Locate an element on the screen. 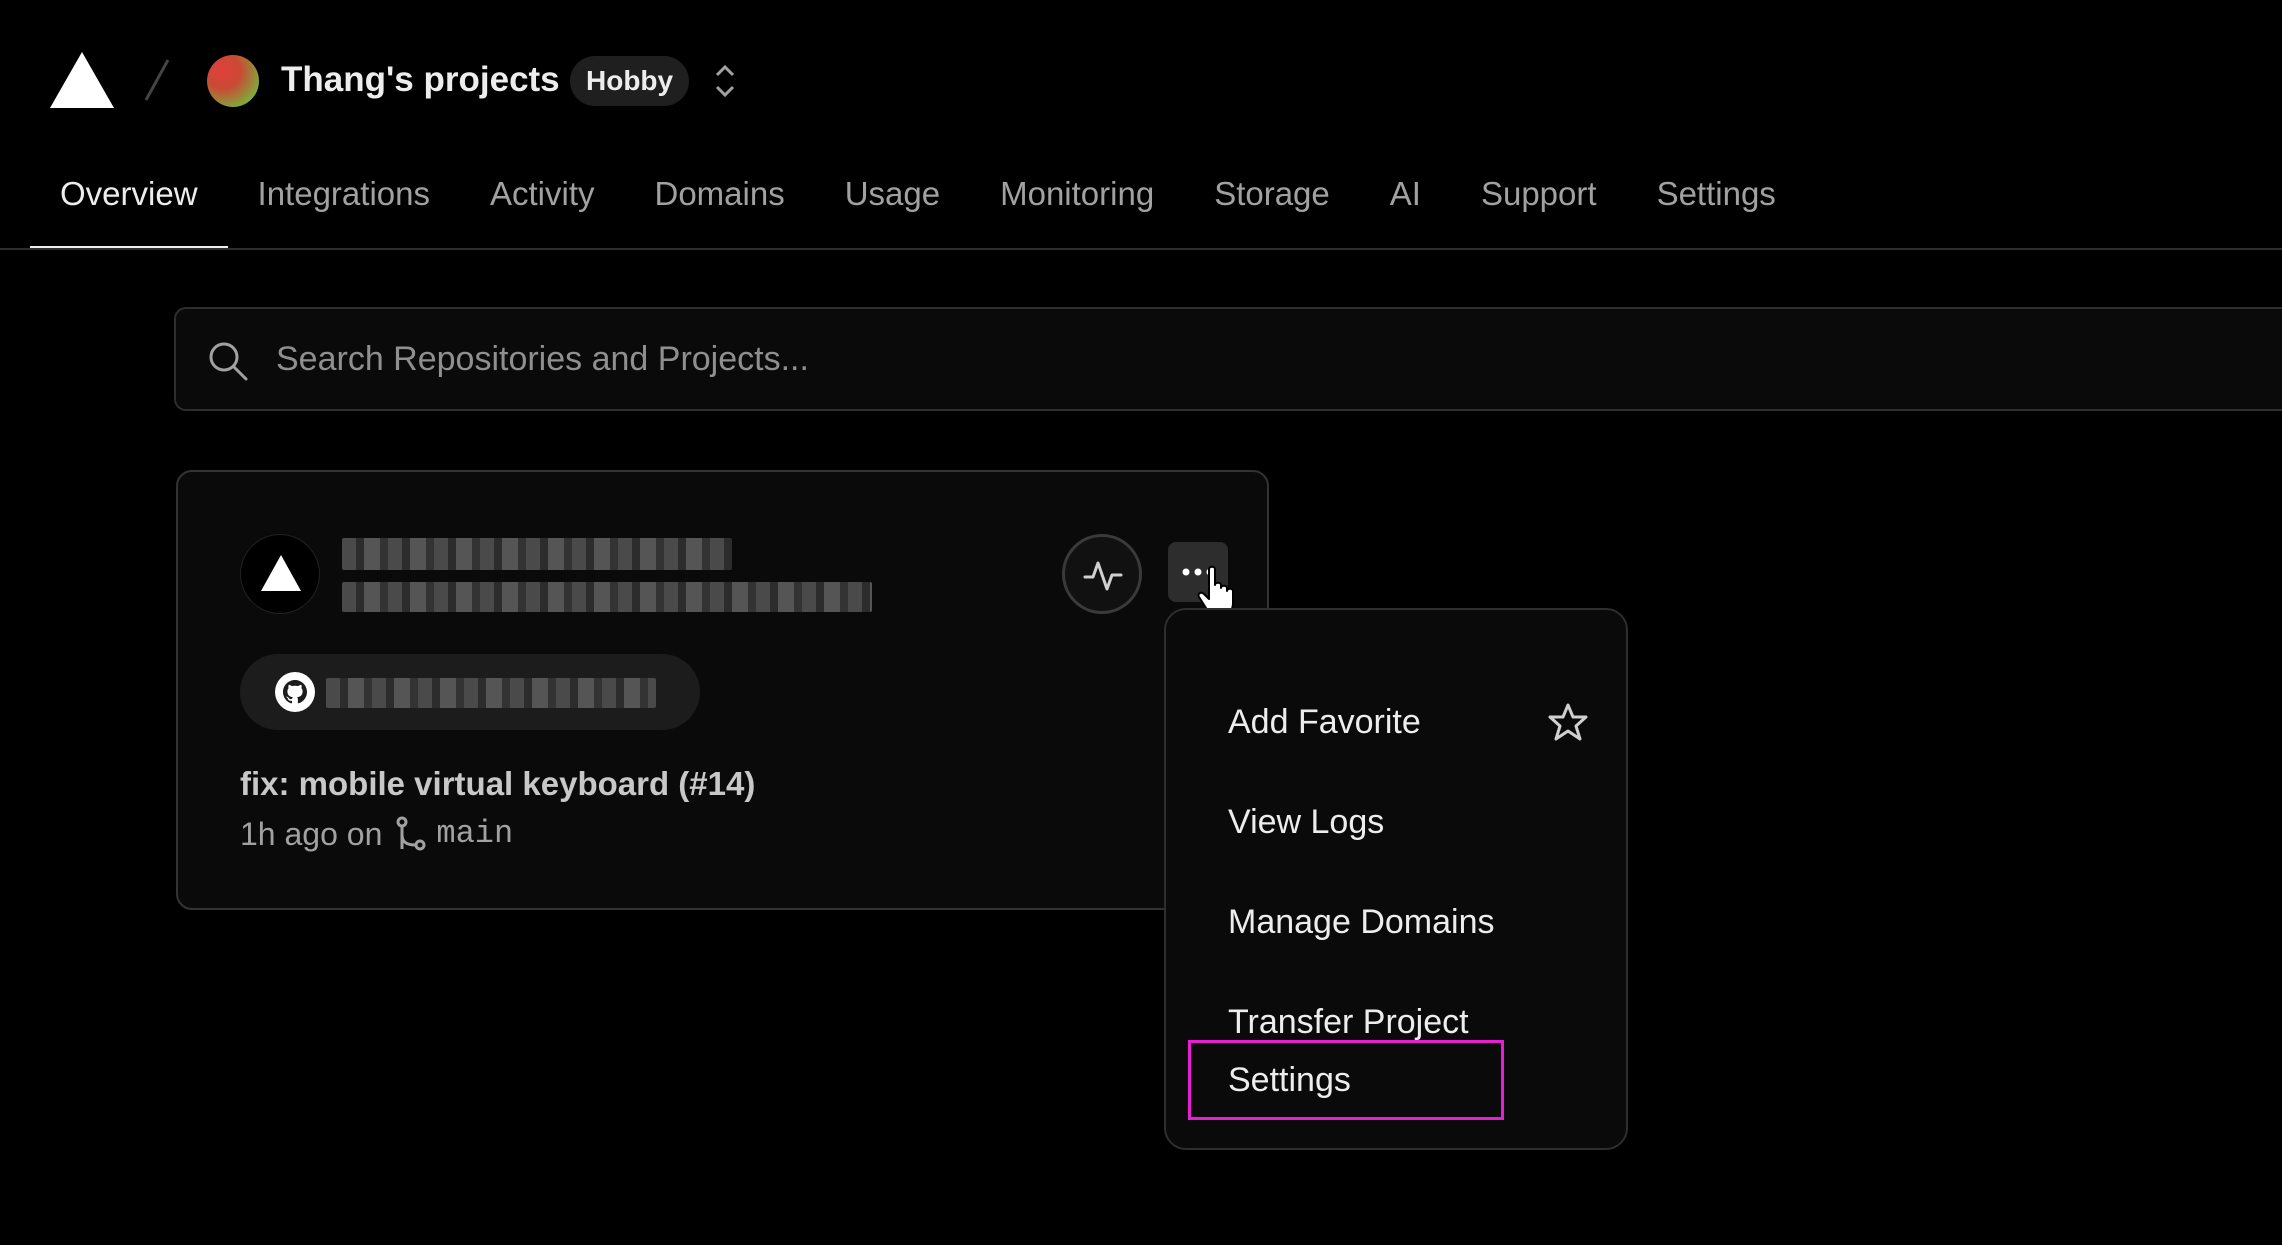  menu-item-add-favorite: Add Favorite is located at coordinates (1396, 722).